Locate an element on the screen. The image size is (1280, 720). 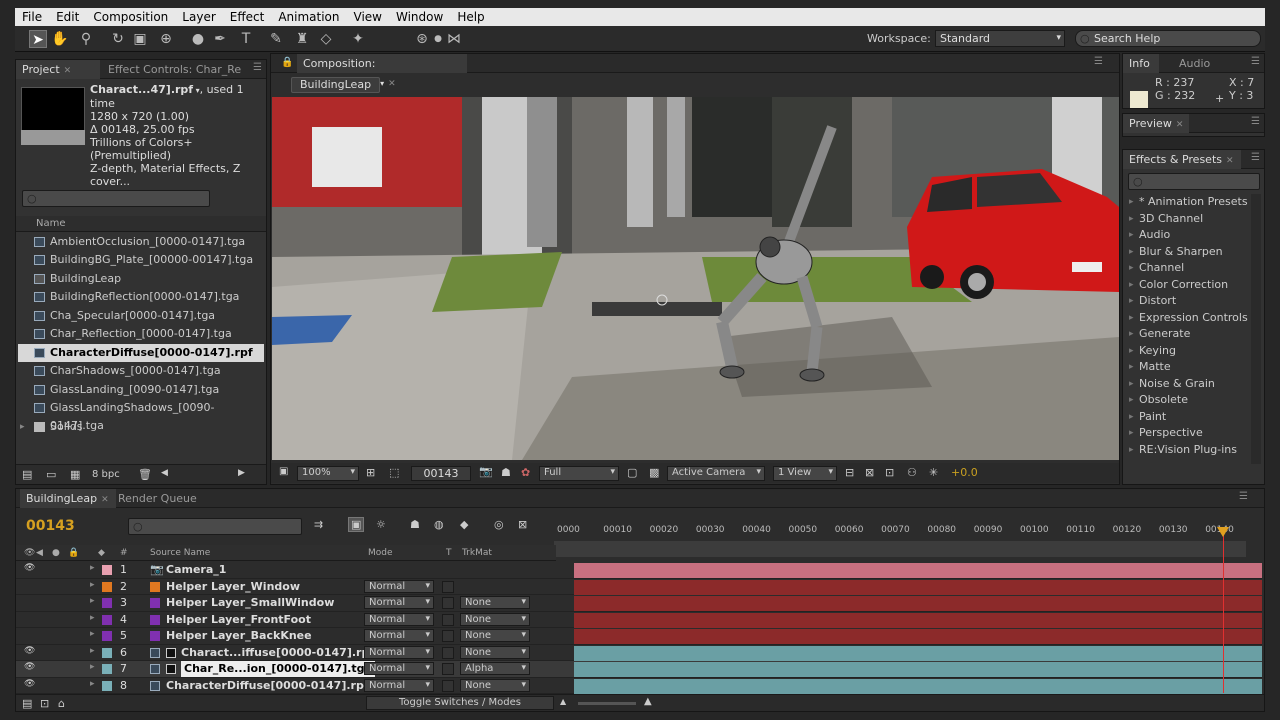
list-item: GlassLanding_[0090-0147].tga is located at coordinates (141, 390).